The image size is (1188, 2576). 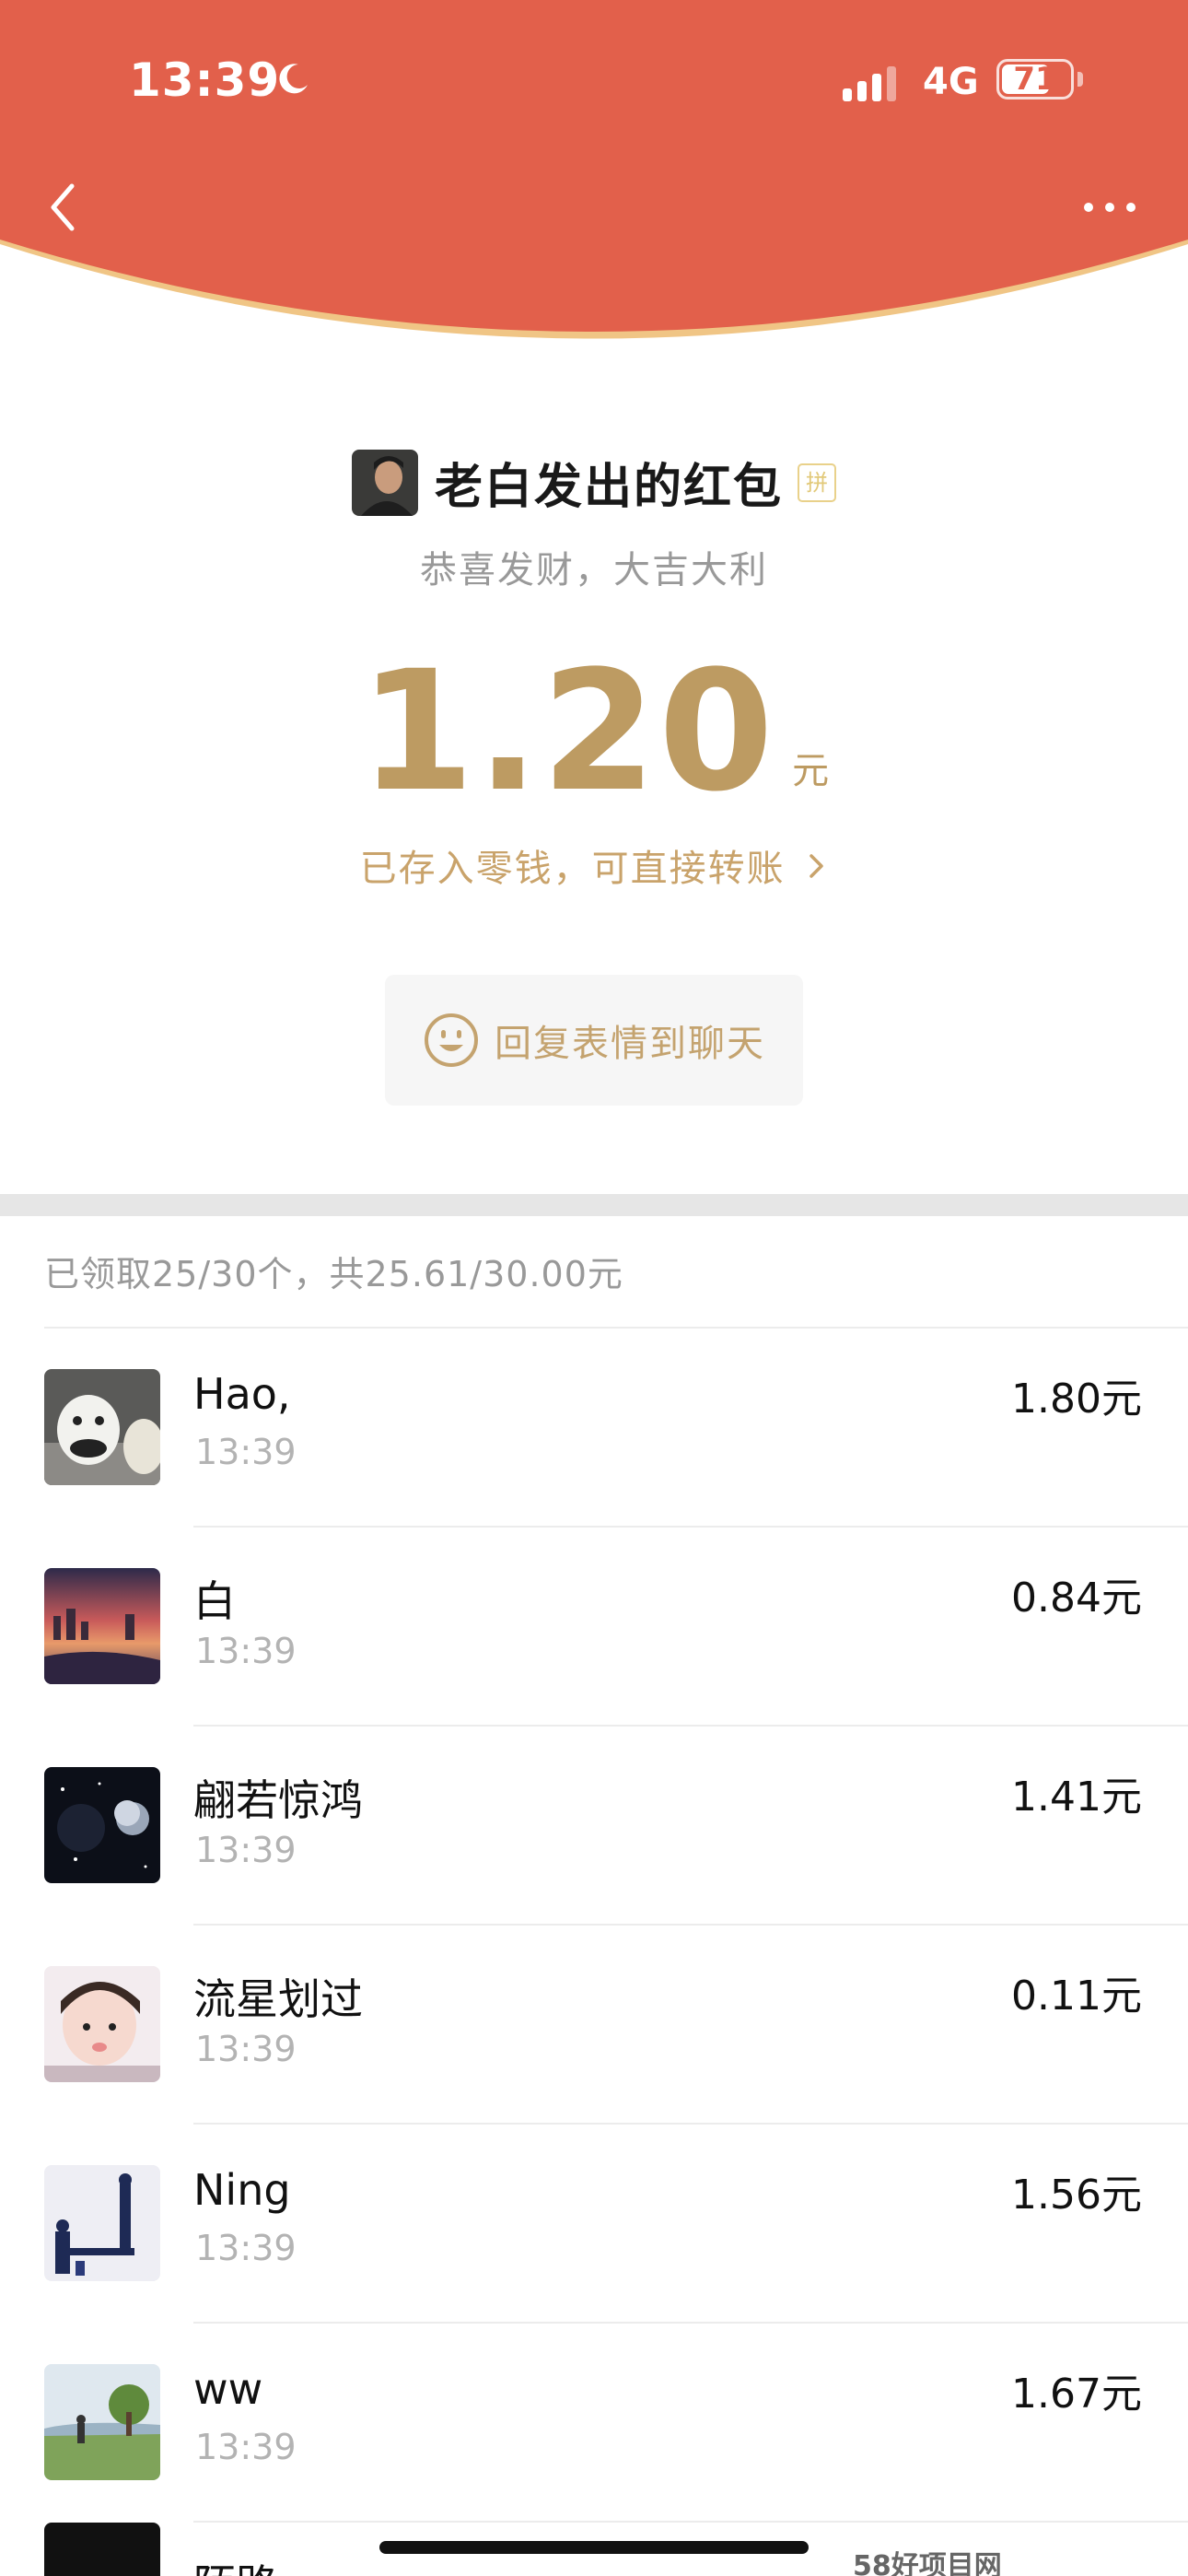 What do you see at coordinates (567, 732) in the screenshot?
I see `received-amount: 1.20` at bounding box center [567, 732].